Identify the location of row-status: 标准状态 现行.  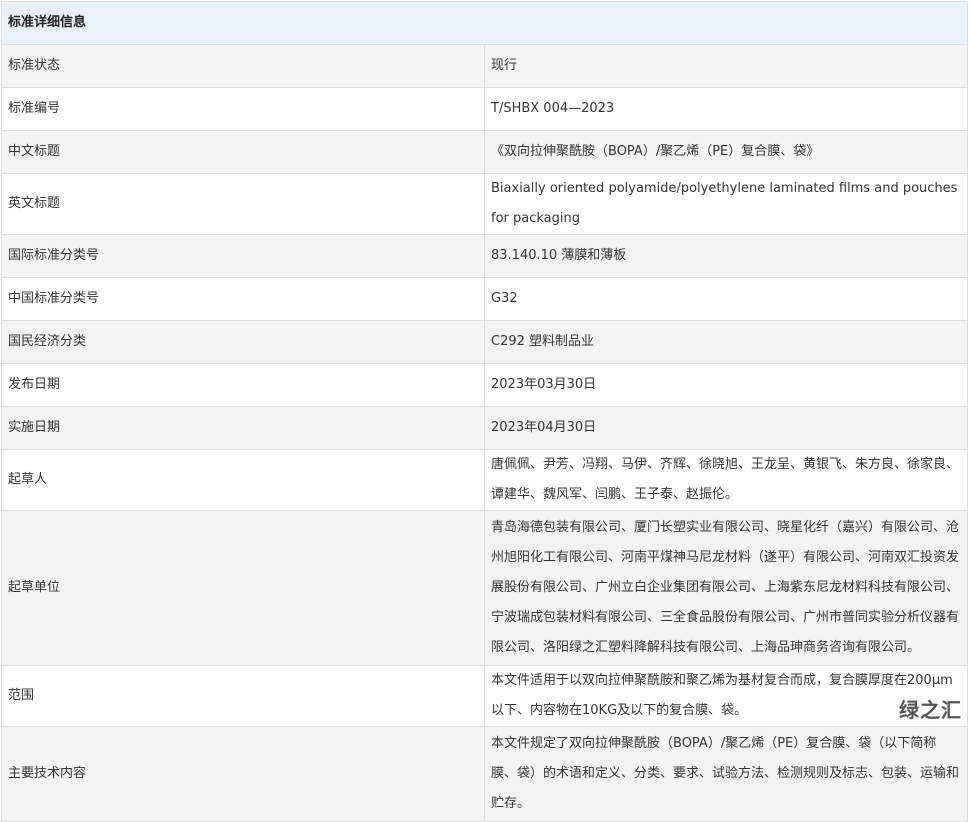
(484, 66).